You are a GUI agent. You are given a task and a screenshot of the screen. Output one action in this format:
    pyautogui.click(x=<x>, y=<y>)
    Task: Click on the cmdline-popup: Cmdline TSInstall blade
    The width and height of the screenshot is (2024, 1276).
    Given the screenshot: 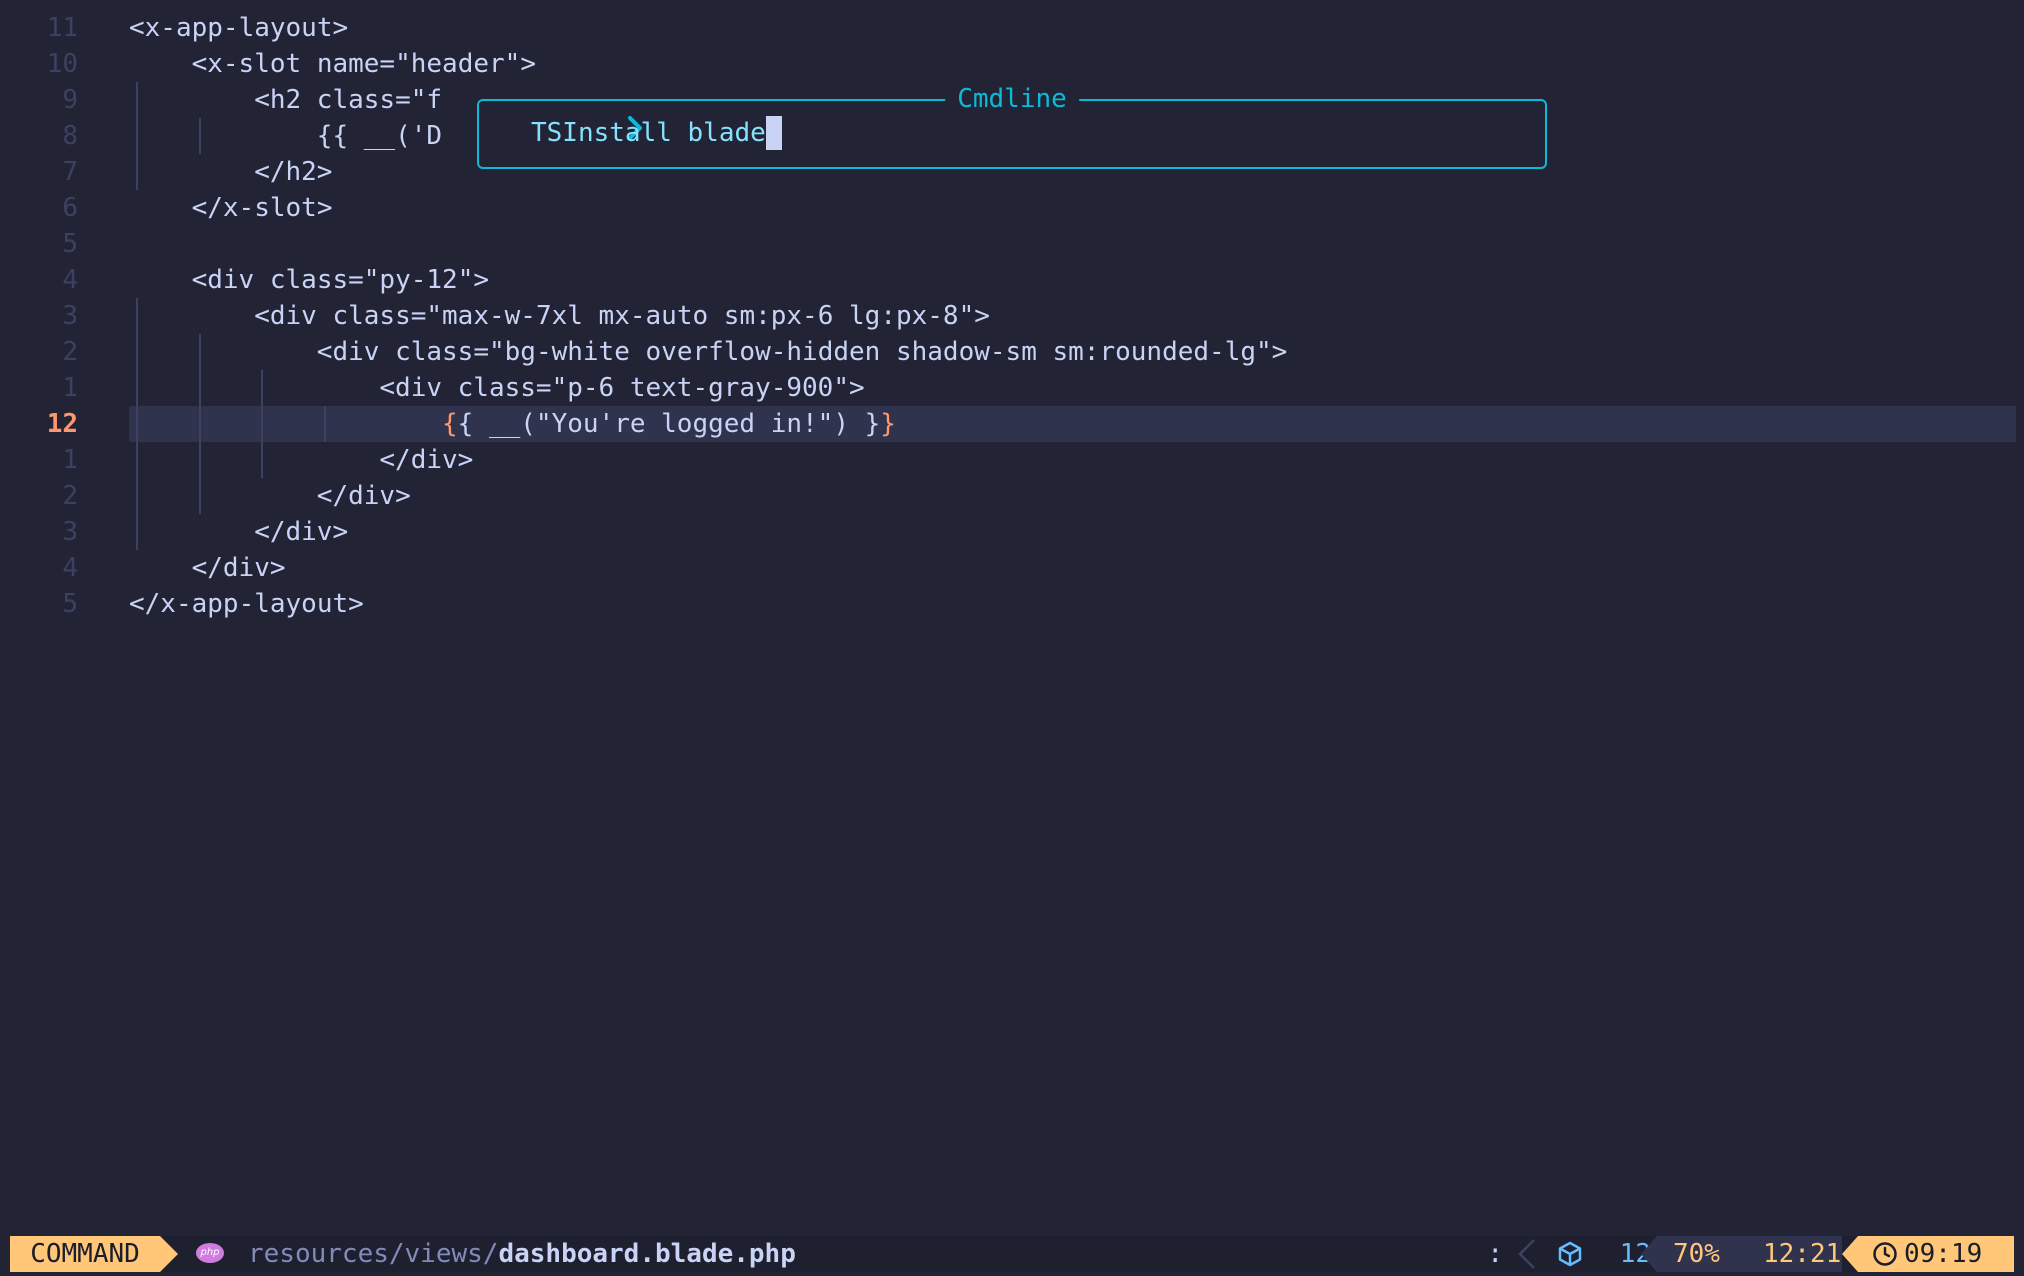 What is the action you would take?
    pyautogui.click(x=1012, y=125)
    